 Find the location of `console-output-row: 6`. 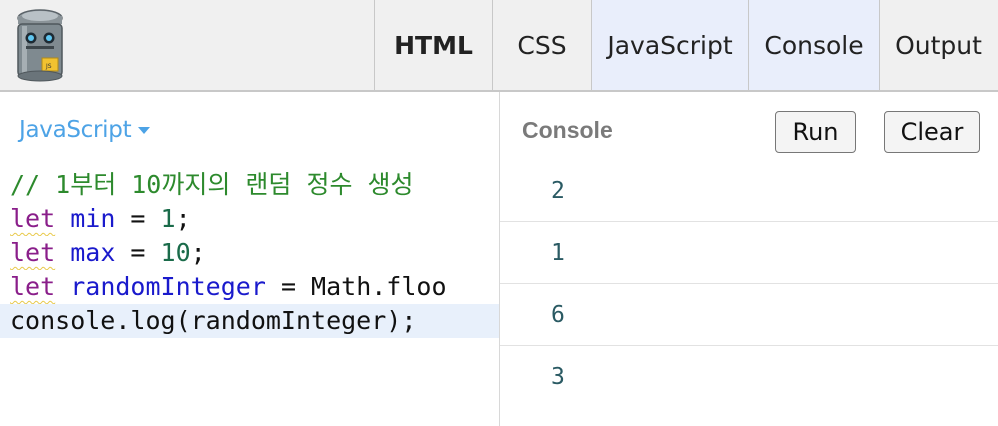

console-output-row: 6 is located at coordinates (749, 315).